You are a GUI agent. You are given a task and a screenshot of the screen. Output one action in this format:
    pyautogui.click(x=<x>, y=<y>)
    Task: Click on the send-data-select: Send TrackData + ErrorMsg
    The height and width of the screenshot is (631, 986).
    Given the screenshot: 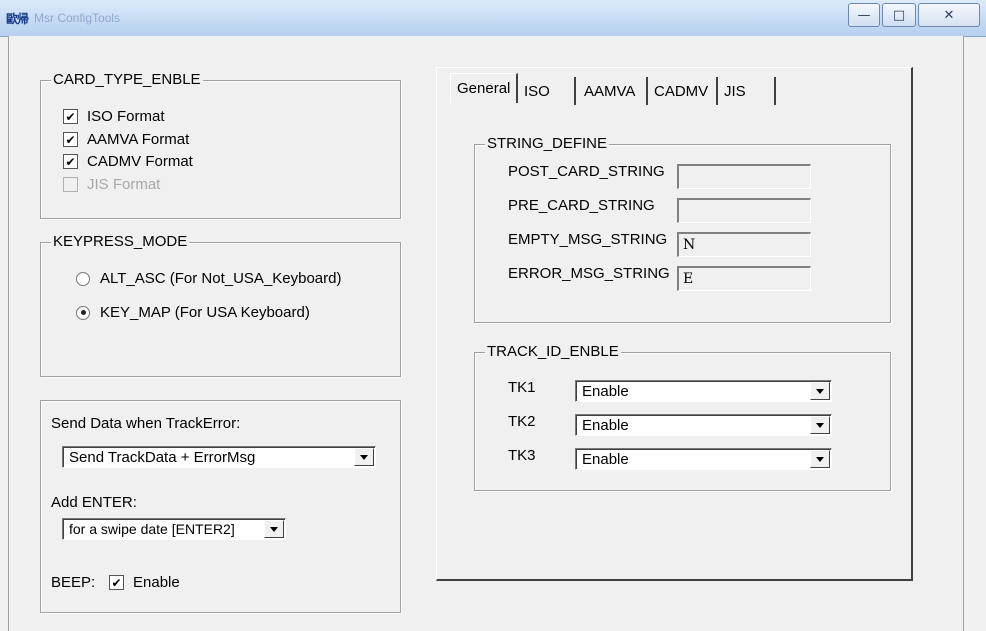 What is the action you would take?
    pyautogui.click(x=219, y=457)
    